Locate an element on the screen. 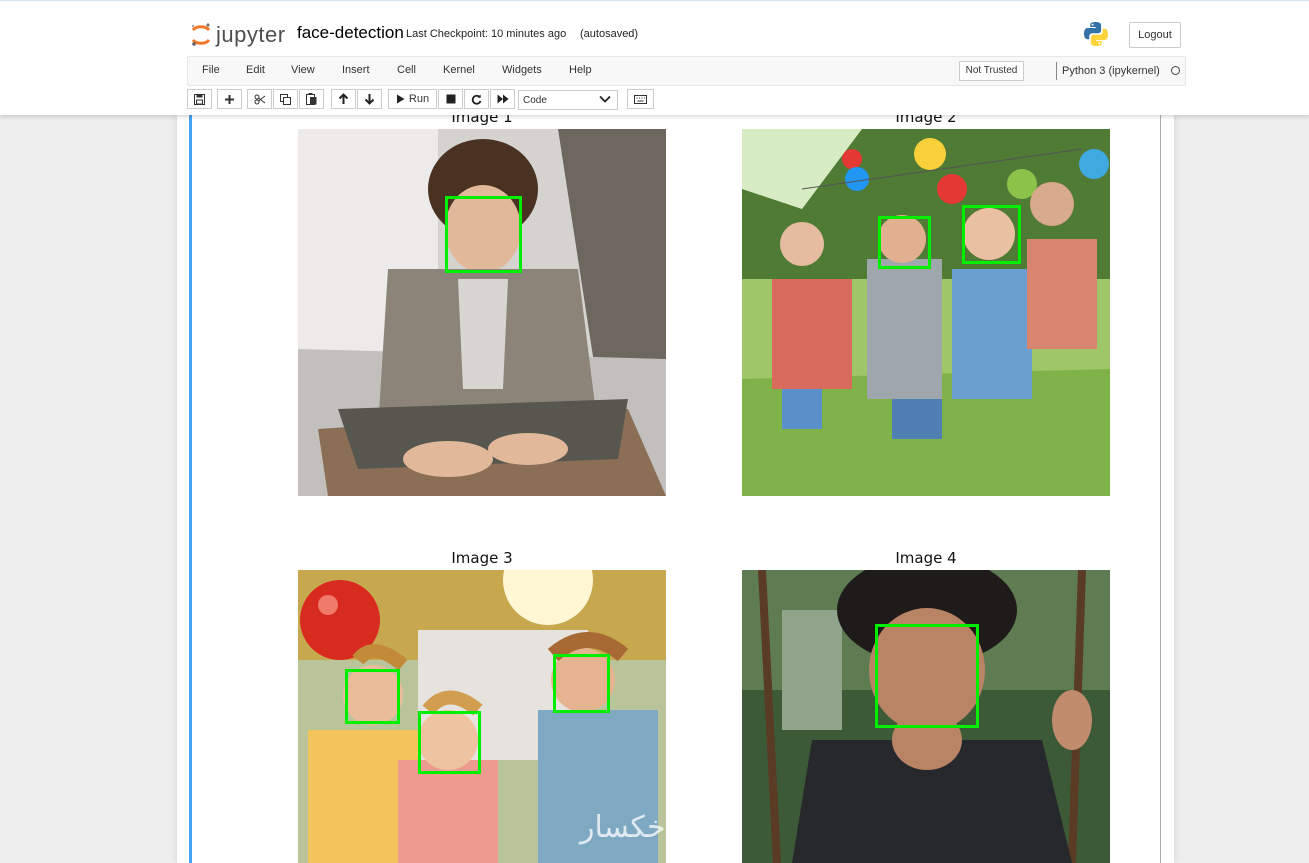 The height and width of the screenshot is (863, 1309). interrupt-button is located at coordinates (450, 99).